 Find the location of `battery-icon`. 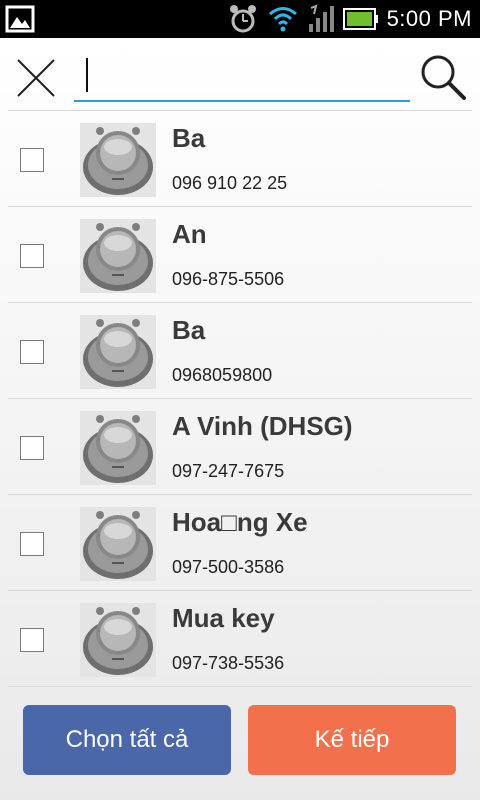

battery-icon is located at coordinates (360, 19).